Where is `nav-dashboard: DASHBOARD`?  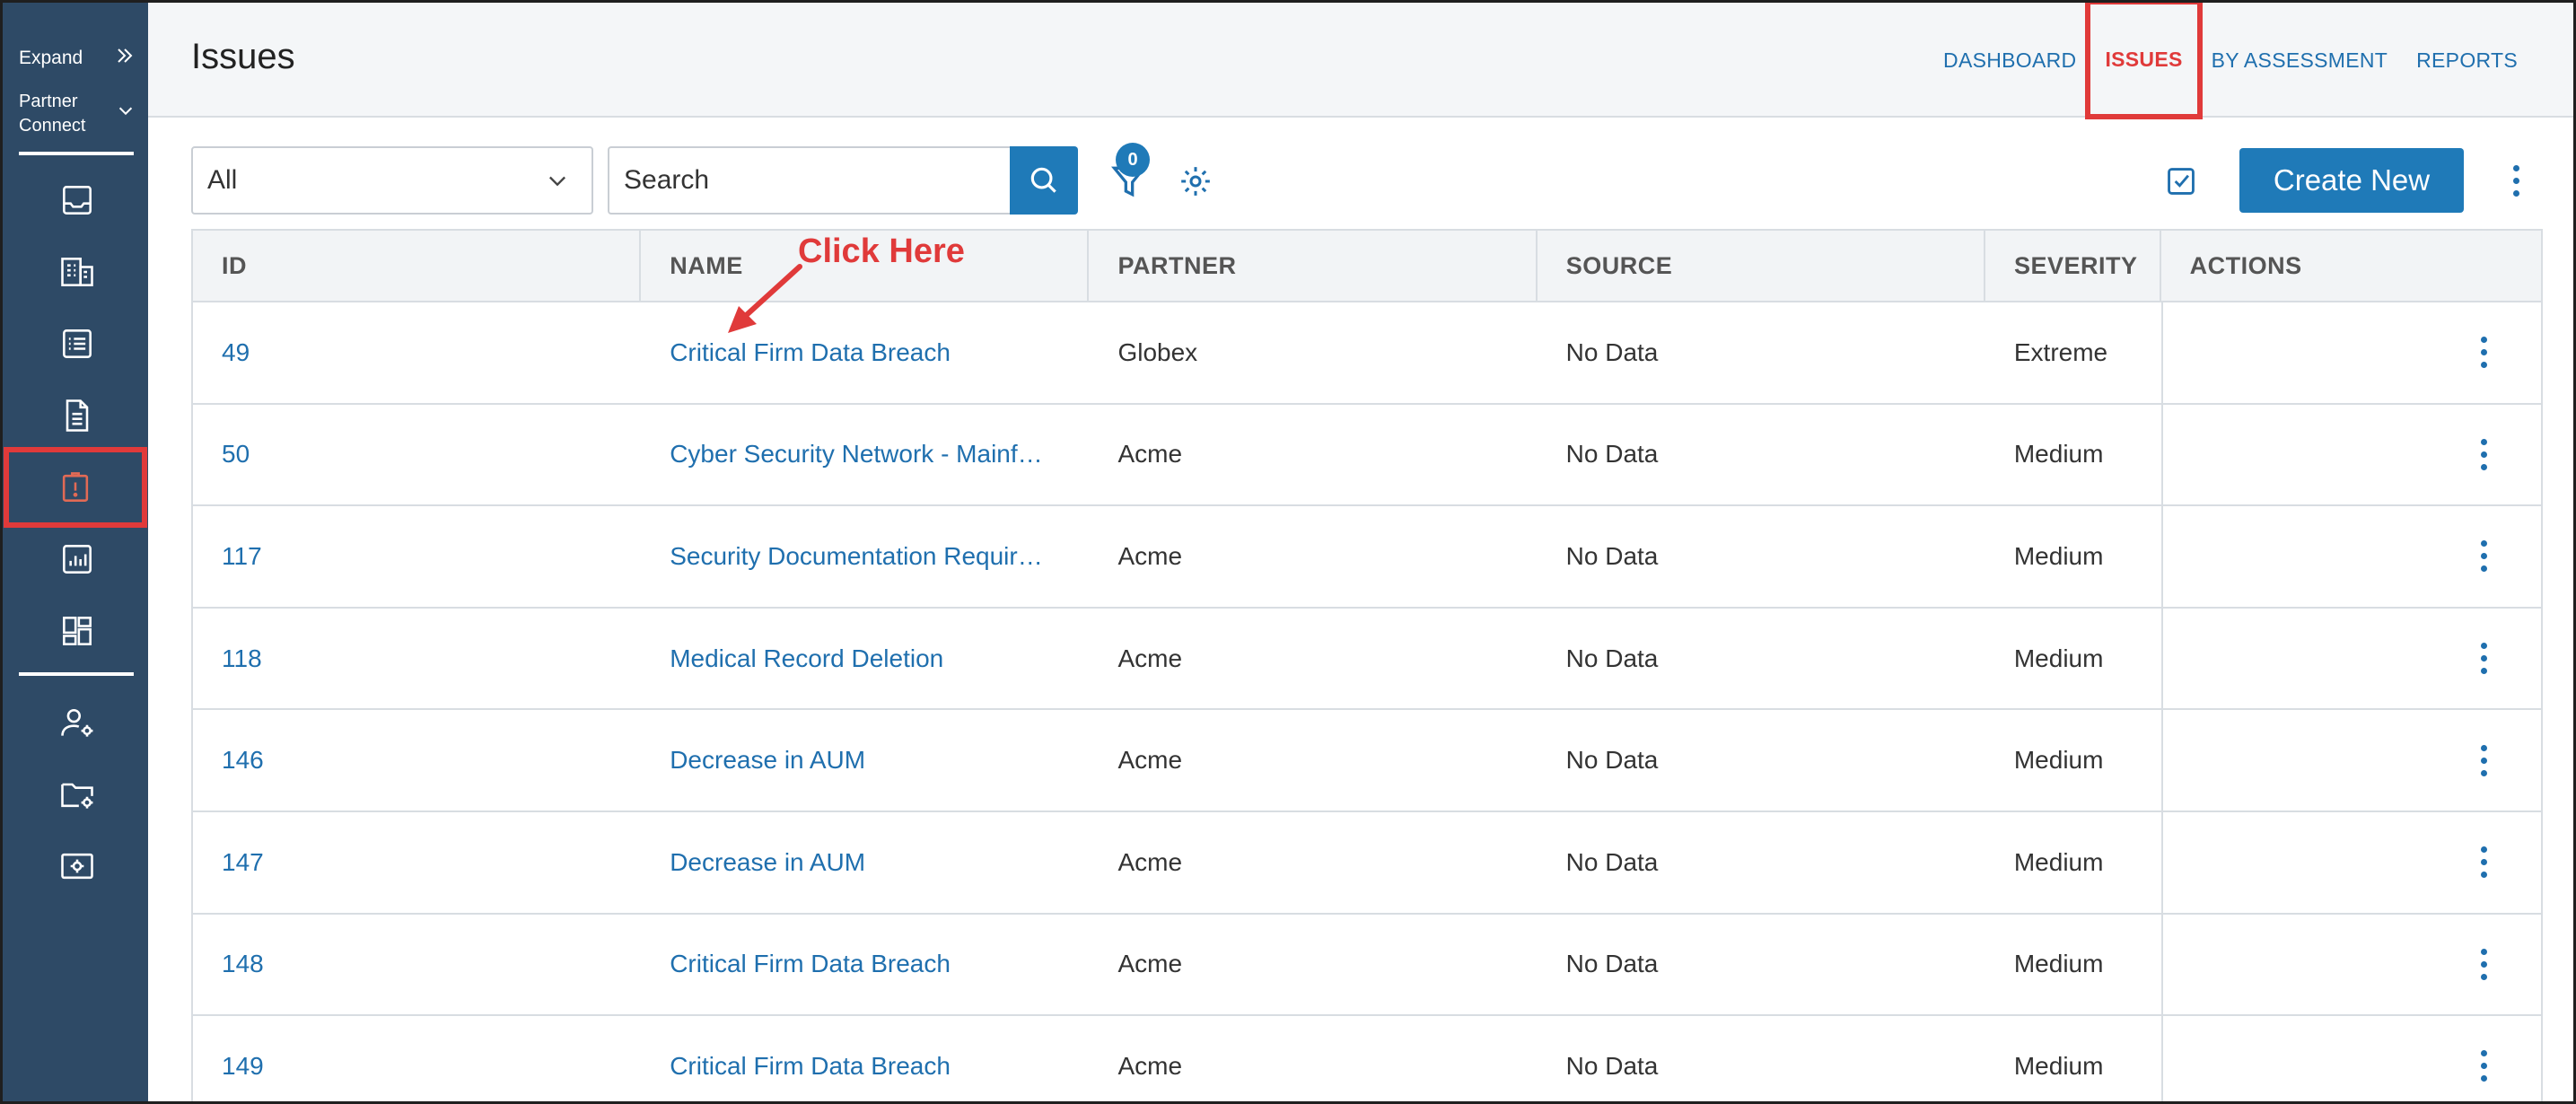 nav-dashboard: DASHBOARD is located at coordinates (2009, 60).